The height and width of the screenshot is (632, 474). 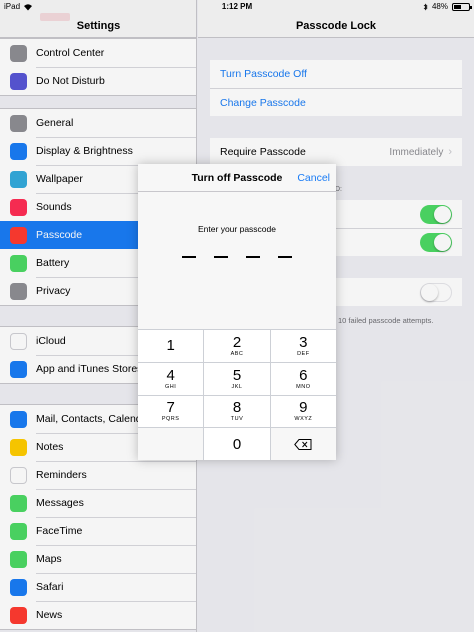 What do you see at coordinates (171, 386) in the screenshot?
I see `key-letters: GHI` at bounding box center [171, 386].